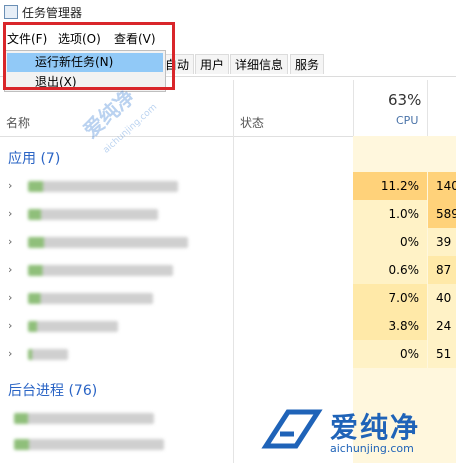  I want to click on cpu-value: 11.2%, so click(390, 186).